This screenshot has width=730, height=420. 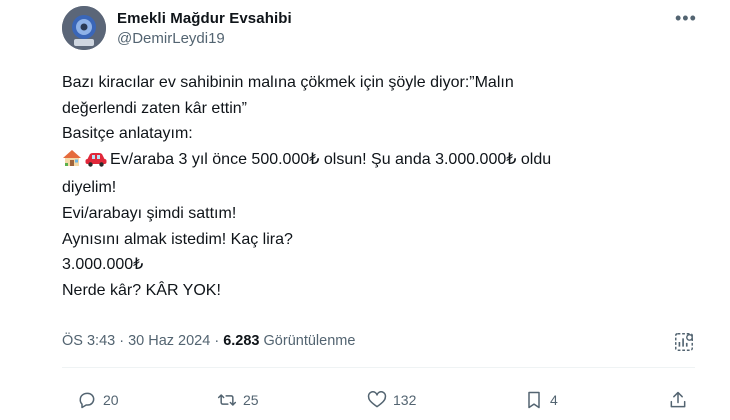 I want to click on bookmark-button: 4, so click(x=541, y=400).